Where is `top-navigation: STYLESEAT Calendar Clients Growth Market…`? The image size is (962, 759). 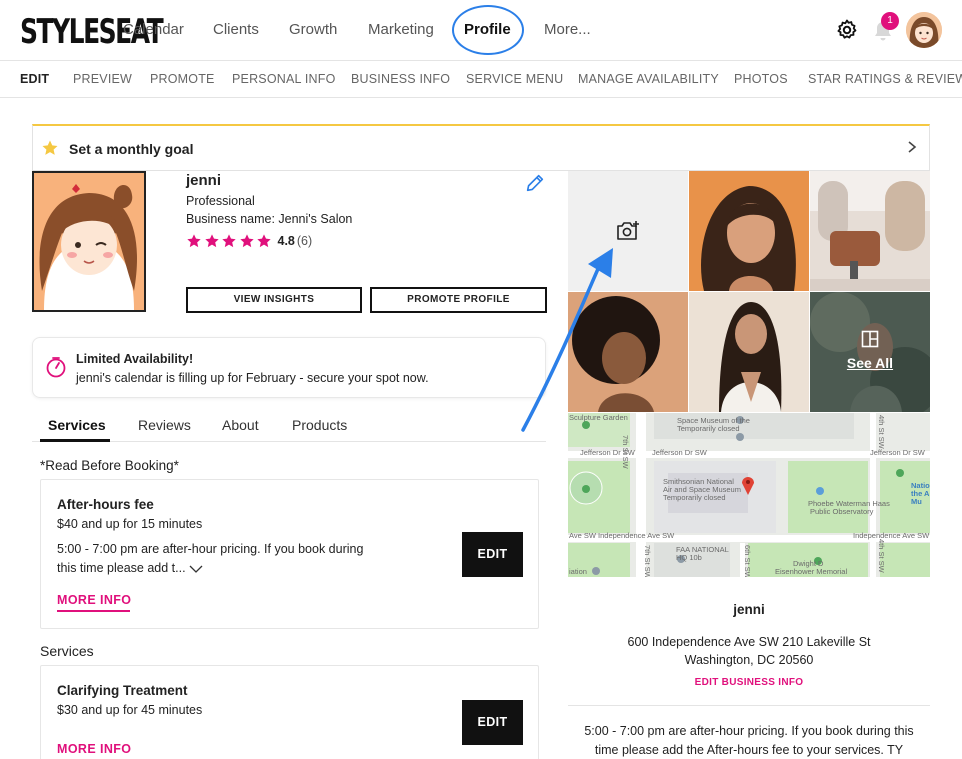
top-navigation: STYLESEAT Calendar Clients Growth Market… is located at coordinates (481, 30).